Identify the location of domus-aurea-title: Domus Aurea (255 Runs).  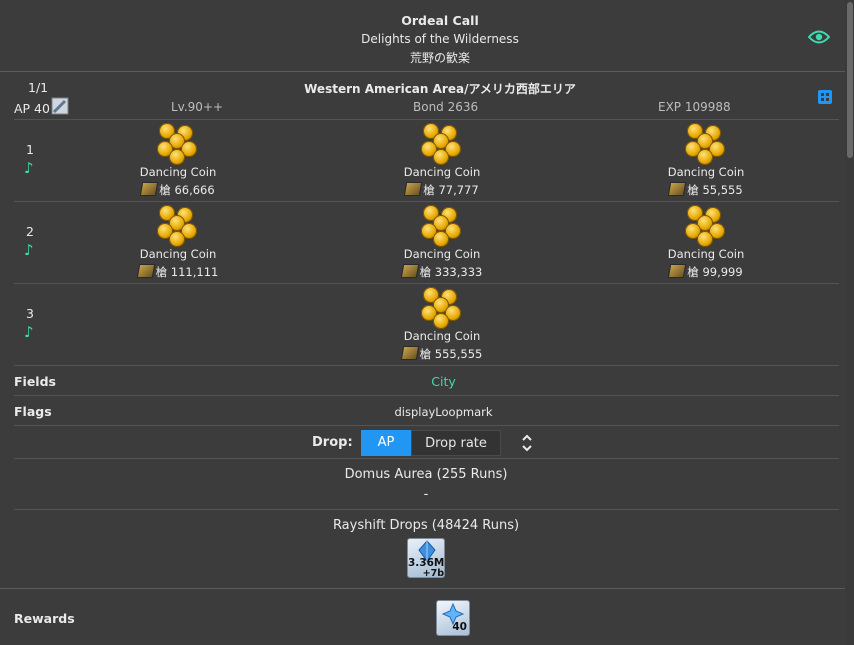
(426, 474).